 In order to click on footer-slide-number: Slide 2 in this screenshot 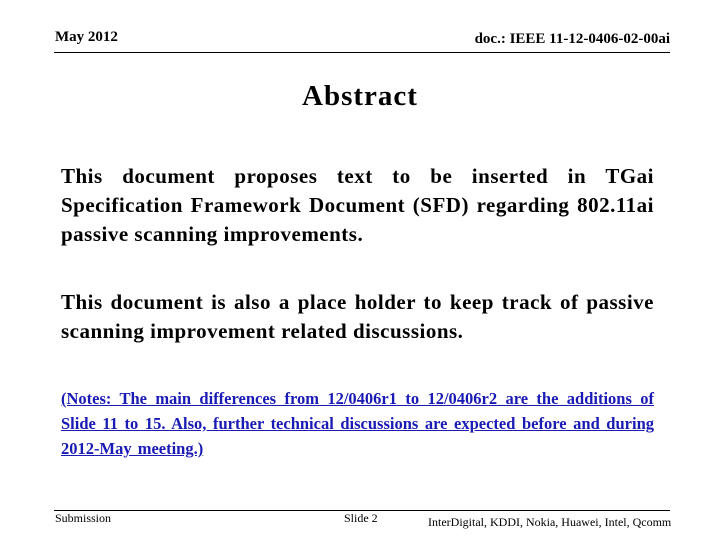, I will do `click(361, 518)`.